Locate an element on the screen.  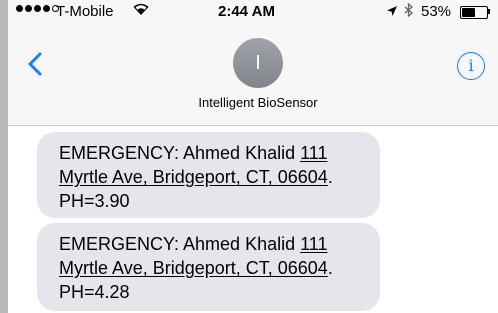
avatar-initial: I is located at coordinates (258, 62).